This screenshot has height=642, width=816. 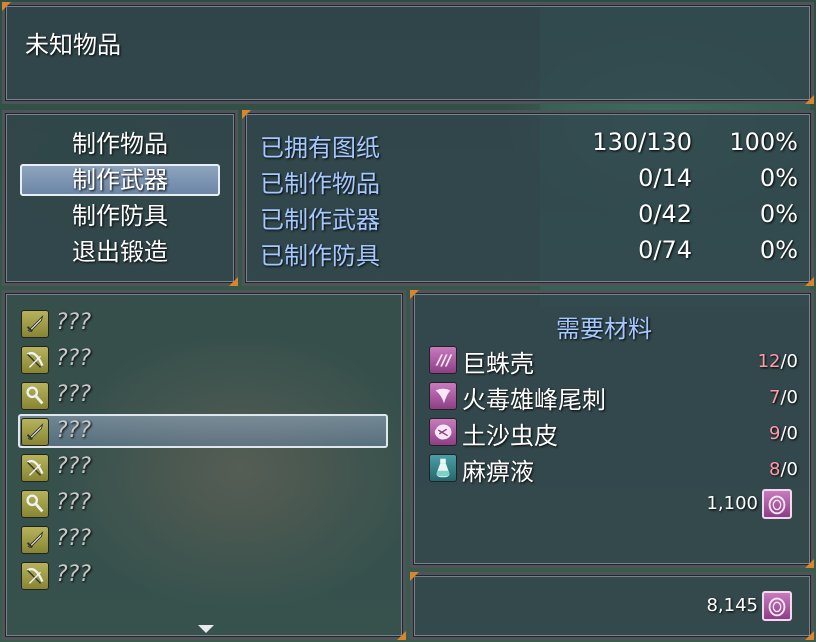 What do you see at coordinates (206, 629) in the screenshot?
I see `scroll-down-arrow-icon` at bounding box center [206, 629].